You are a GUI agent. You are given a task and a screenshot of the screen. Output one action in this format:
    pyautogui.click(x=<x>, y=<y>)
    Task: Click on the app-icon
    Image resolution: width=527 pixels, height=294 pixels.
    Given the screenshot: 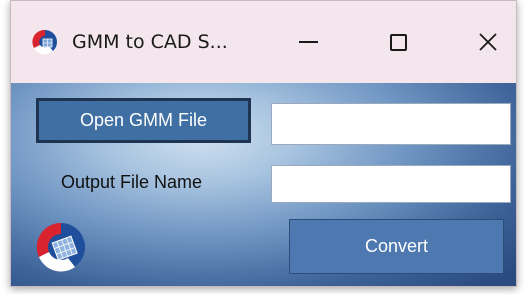 What is the action you would take?
    pyautogui.click(x=45, y=42)
    